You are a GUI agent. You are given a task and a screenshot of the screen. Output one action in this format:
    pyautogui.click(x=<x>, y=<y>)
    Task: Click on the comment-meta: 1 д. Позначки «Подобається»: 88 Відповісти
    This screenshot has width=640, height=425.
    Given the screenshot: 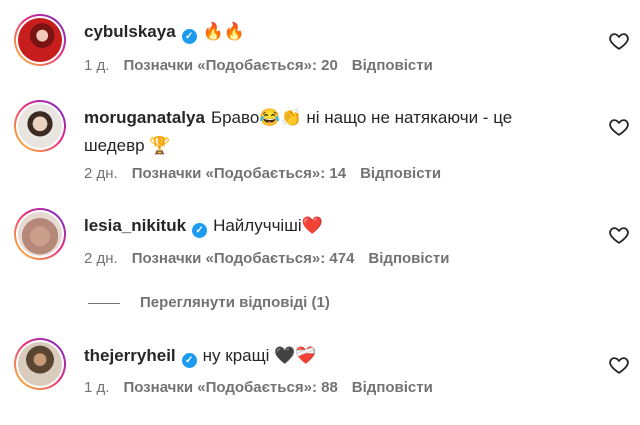 What is the action you would take?
    pyautogui.click(x=258, y=388)
    